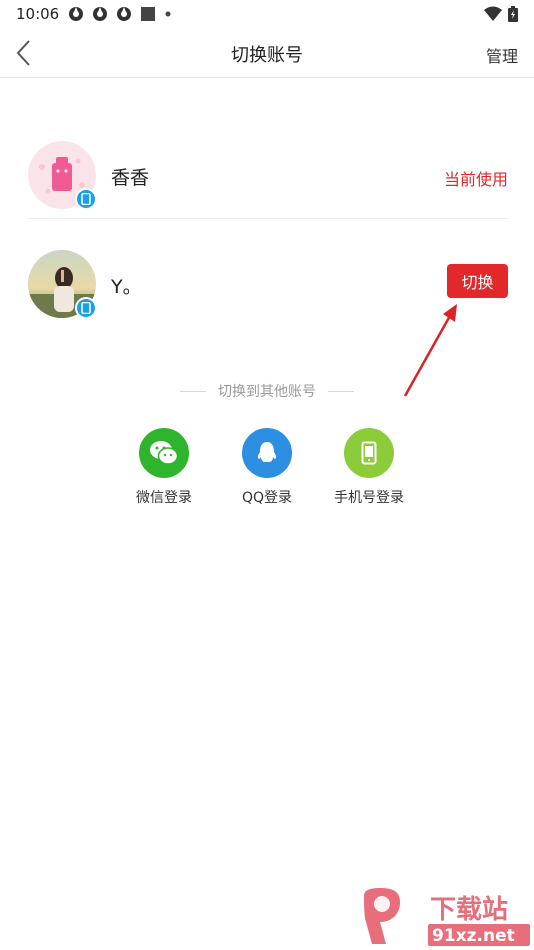 This screenshot has height=950, width=534. Describe the element at coordinates (502, 55) in the screenshot. I see `manage-button: 管理` at that location.